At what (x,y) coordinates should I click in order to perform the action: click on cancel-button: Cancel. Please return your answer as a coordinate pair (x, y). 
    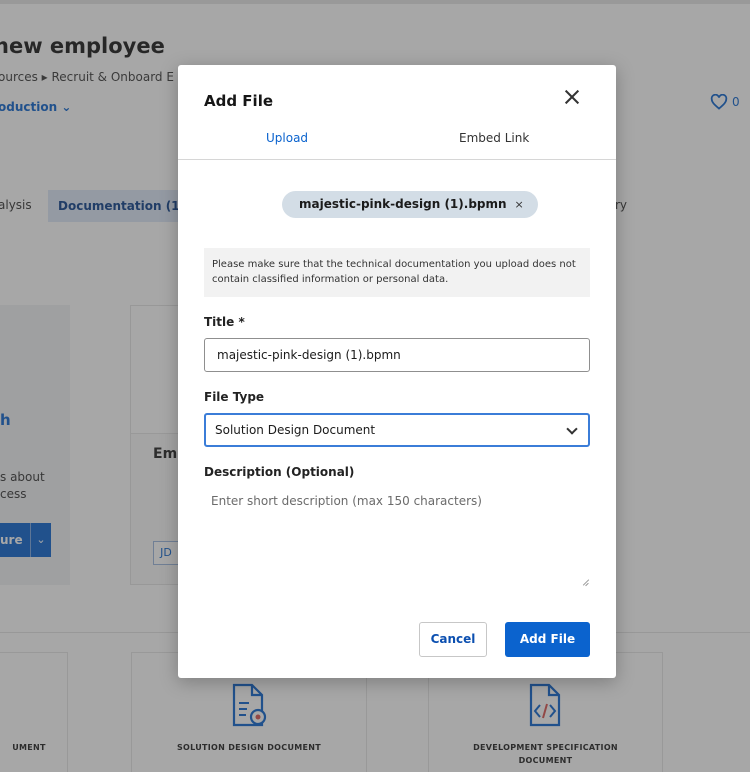
    Looking at the image, I should click on (453, 639).